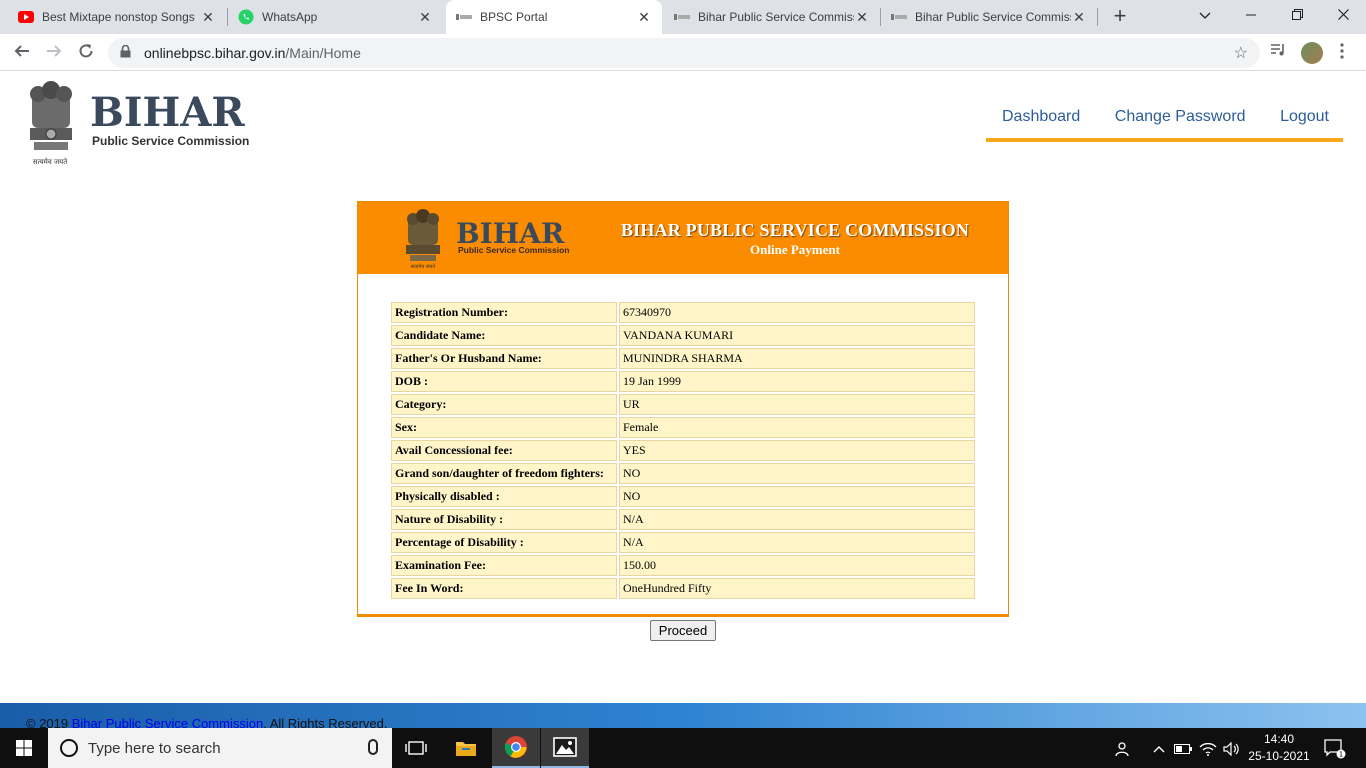 The height and width of the screenshot is (768, 1366). I want to click on battery-icon, so click(1183, 748).